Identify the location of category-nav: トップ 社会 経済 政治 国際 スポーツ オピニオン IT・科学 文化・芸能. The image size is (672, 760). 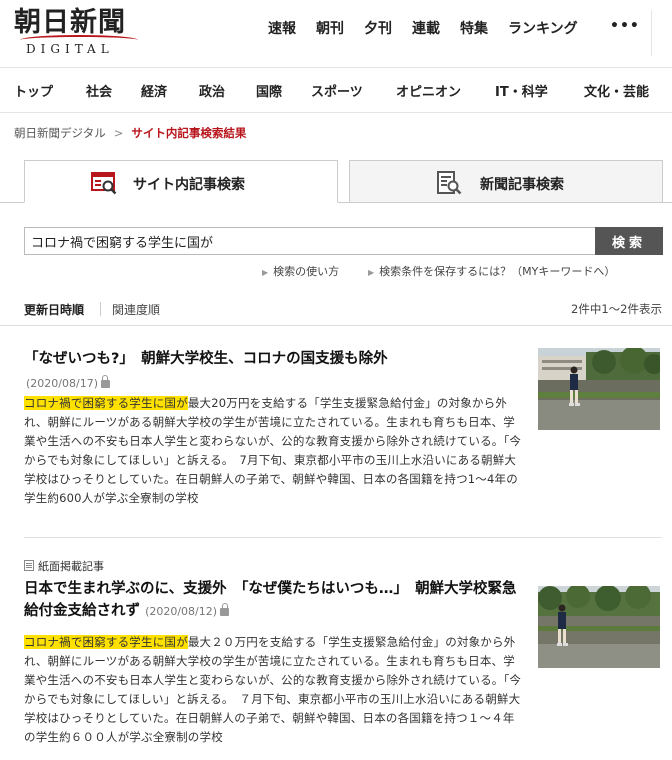
(336, 90).